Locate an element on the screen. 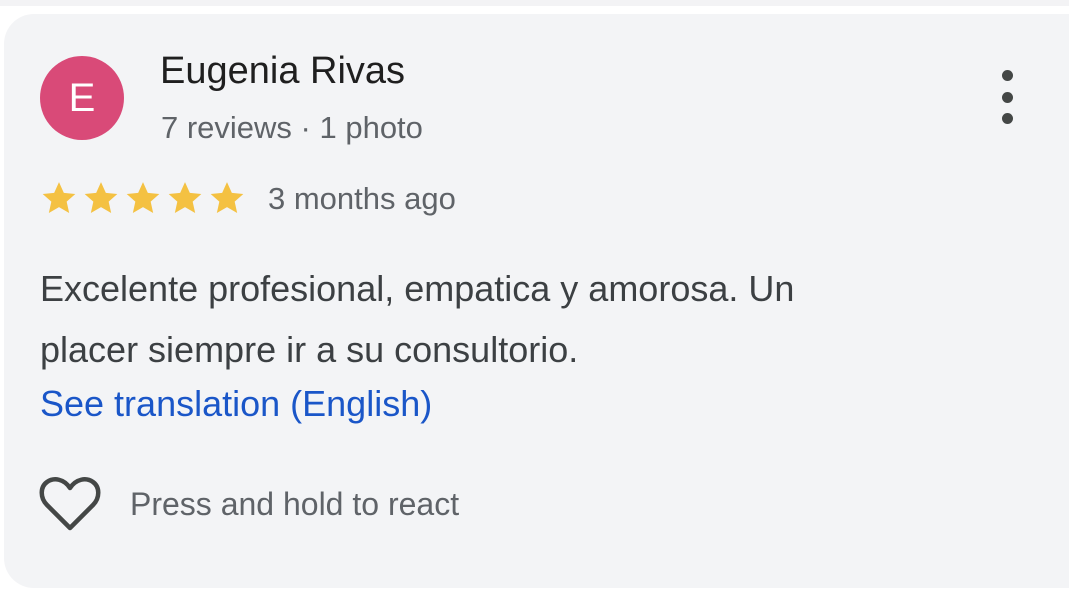 This screenshot has width=1069, height=594. review-time: 3 months ago is located at coordinates (362, 198).